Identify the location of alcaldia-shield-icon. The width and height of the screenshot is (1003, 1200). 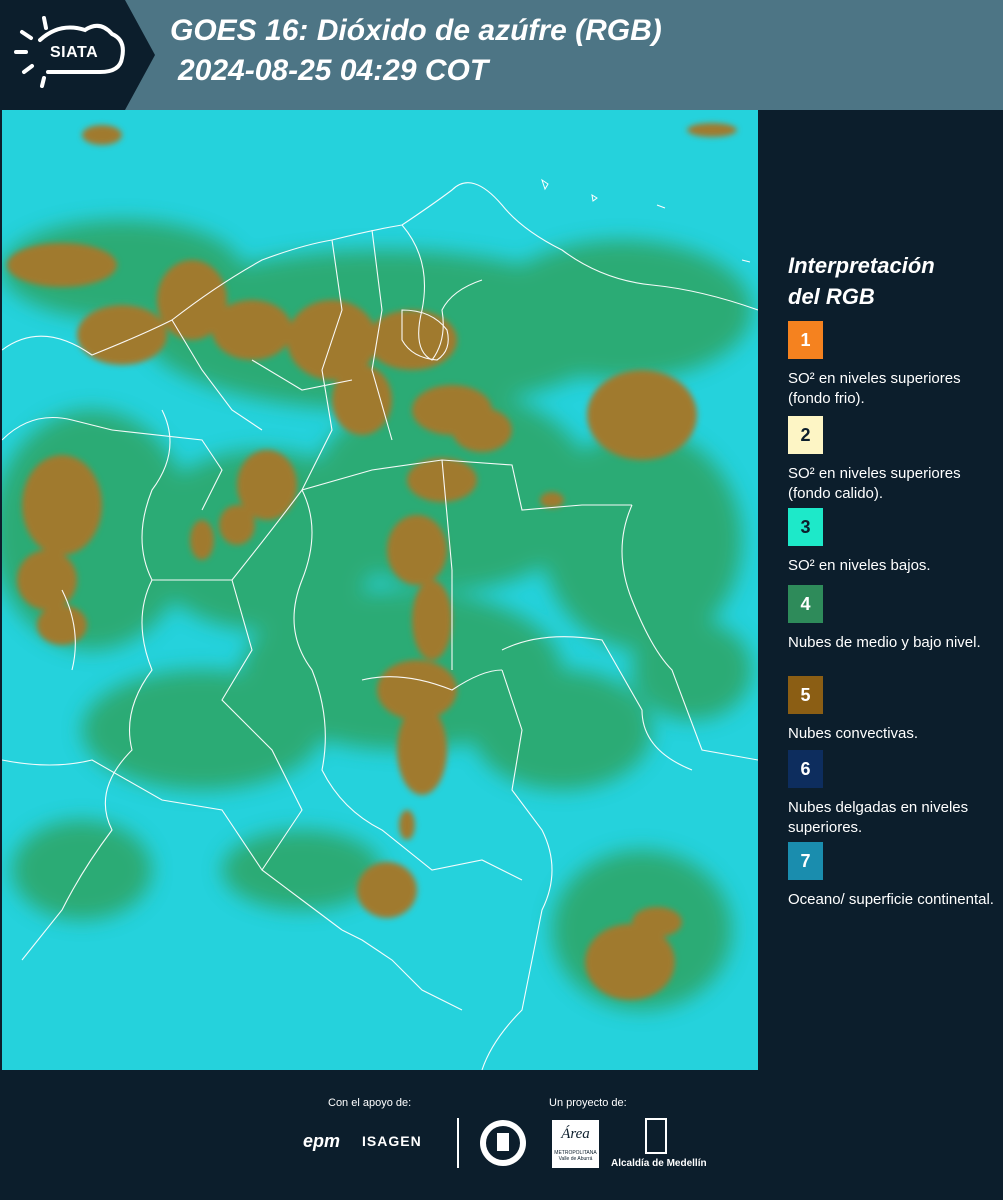
(656, 1136).